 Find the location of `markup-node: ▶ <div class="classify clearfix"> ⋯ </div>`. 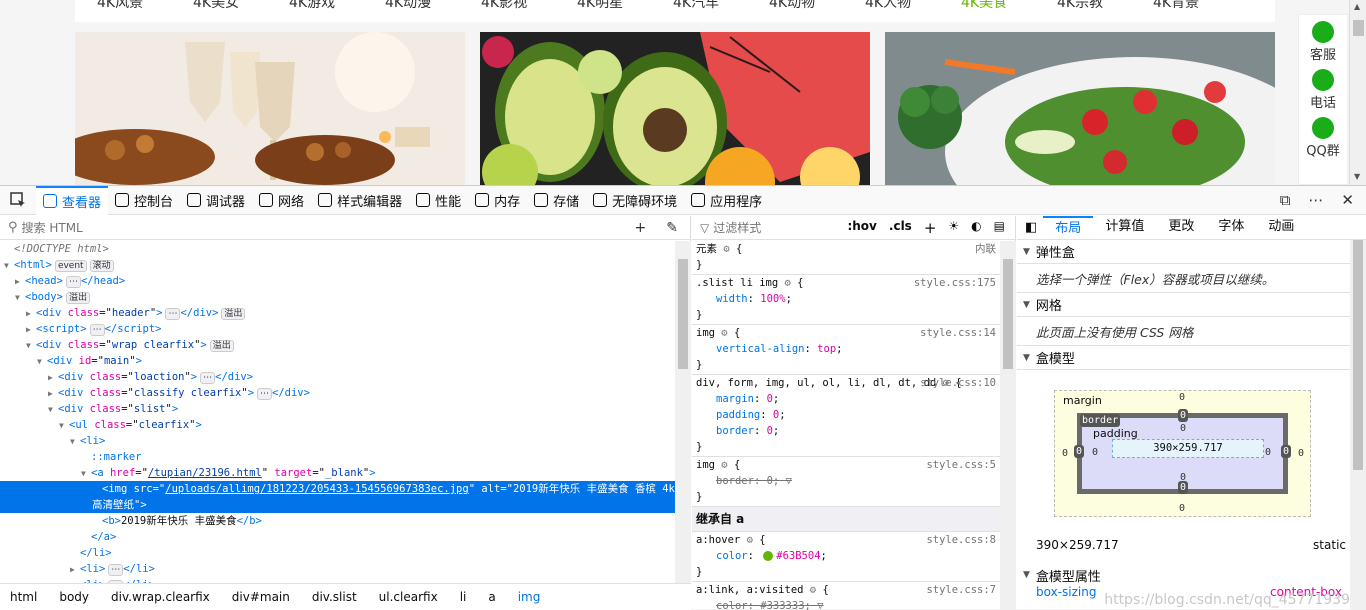

markup-node: ▶ <div class="classify clearfix"> ⋯ </div> is located at coordinates (337, 393).